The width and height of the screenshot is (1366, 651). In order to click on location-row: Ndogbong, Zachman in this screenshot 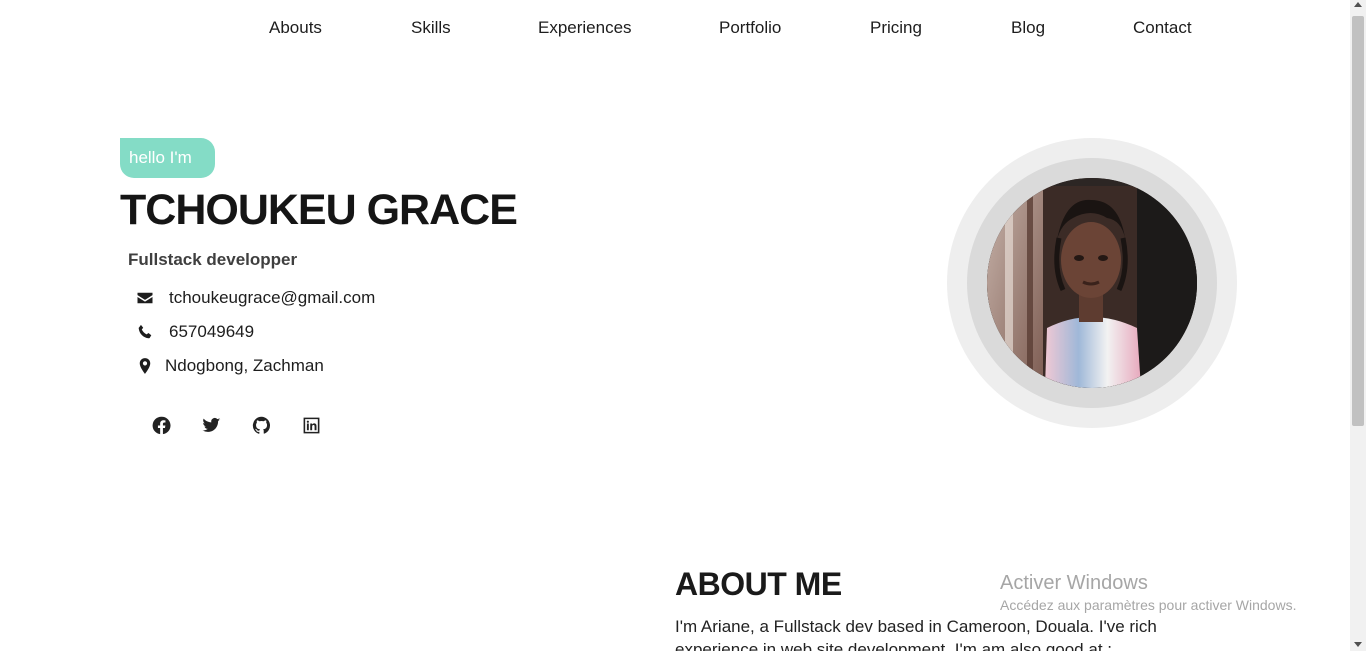, I will do `click(230, 366)`.